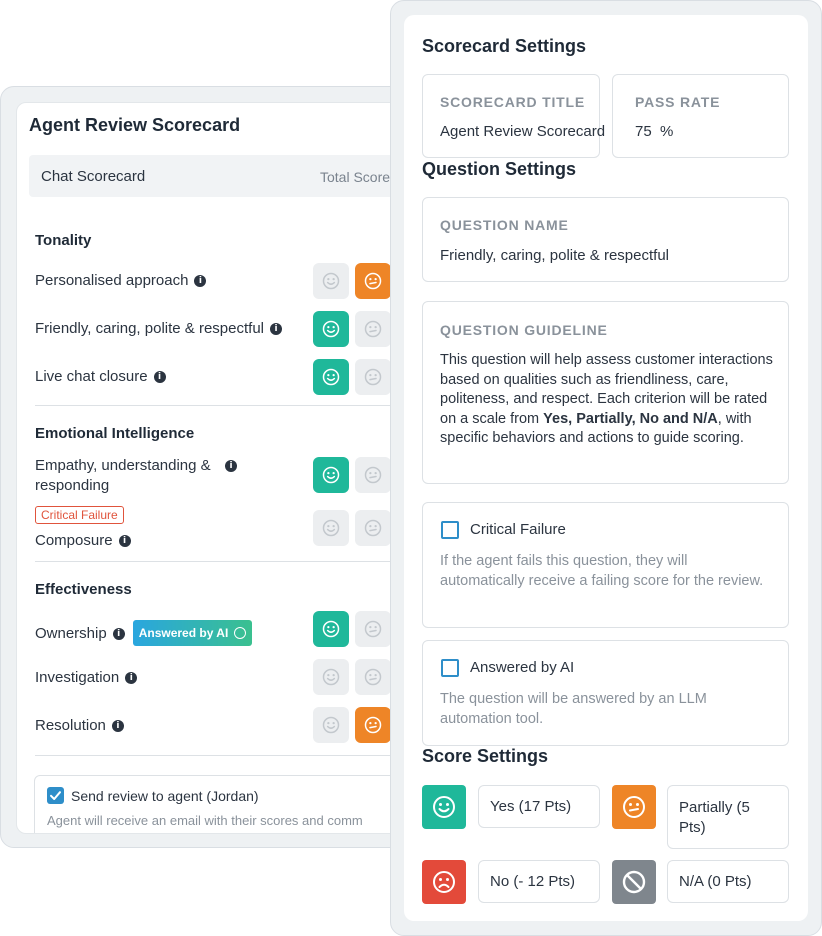  What do you see at coordinates (485, 756) in the screenshot?
I see `score-settings-title: Score Settings` at bounding box center [485, 756].